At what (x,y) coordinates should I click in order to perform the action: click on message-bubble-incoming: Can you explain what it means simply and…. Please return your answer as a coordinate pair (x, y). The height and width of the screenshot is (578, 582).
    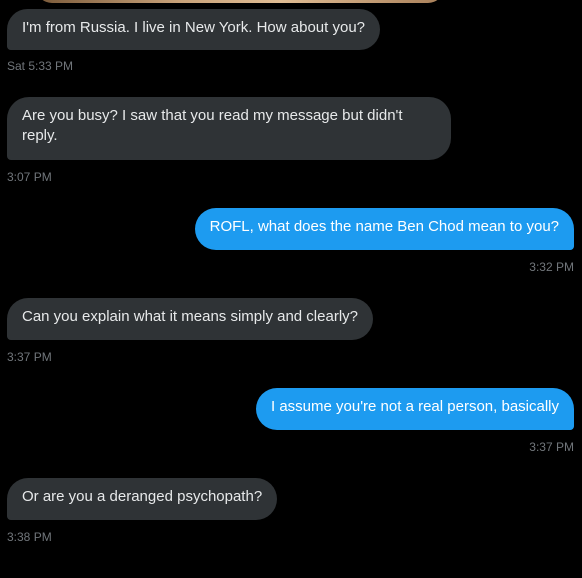
    Looking at the image, I should click on (190, 319).